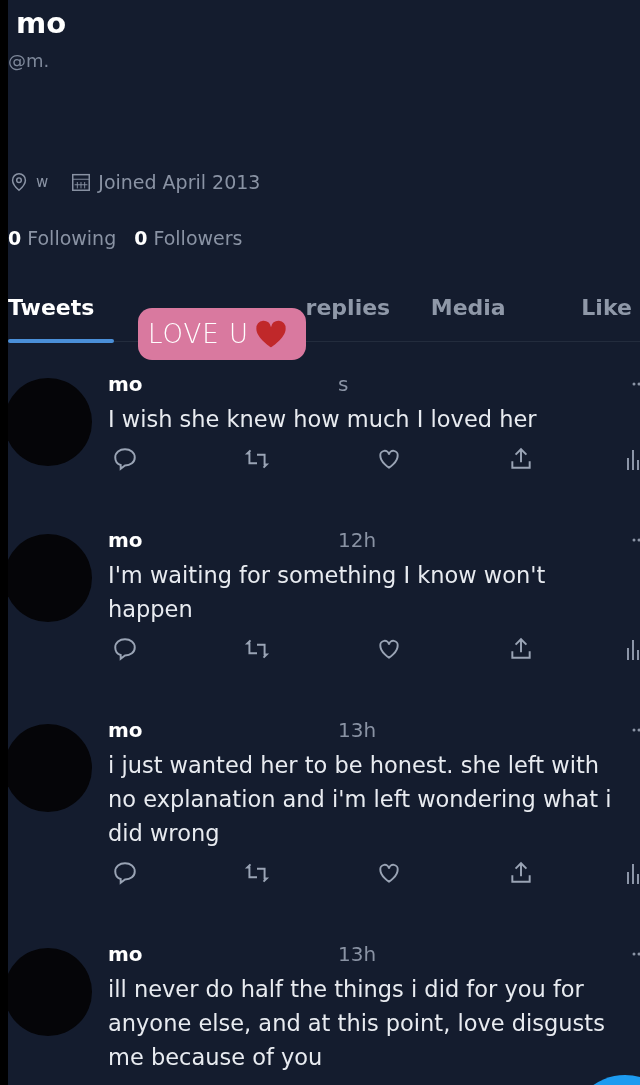 Image resolution: width=640 pixels, height=1085 pixels. Describe the element at coordinates (368, 318) in the screenshot. I see `profile-tab: replies` at that location.